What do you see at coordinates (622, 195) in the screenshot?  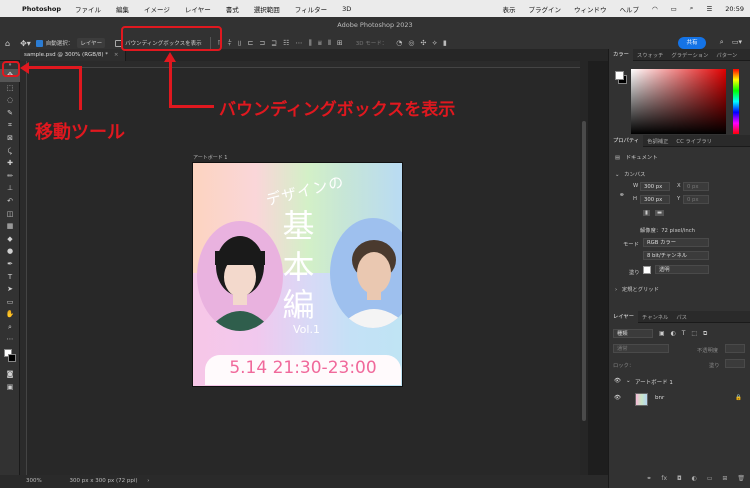 I see `link-dimensions-icon: ⚭` at bounding box center [622, 195].